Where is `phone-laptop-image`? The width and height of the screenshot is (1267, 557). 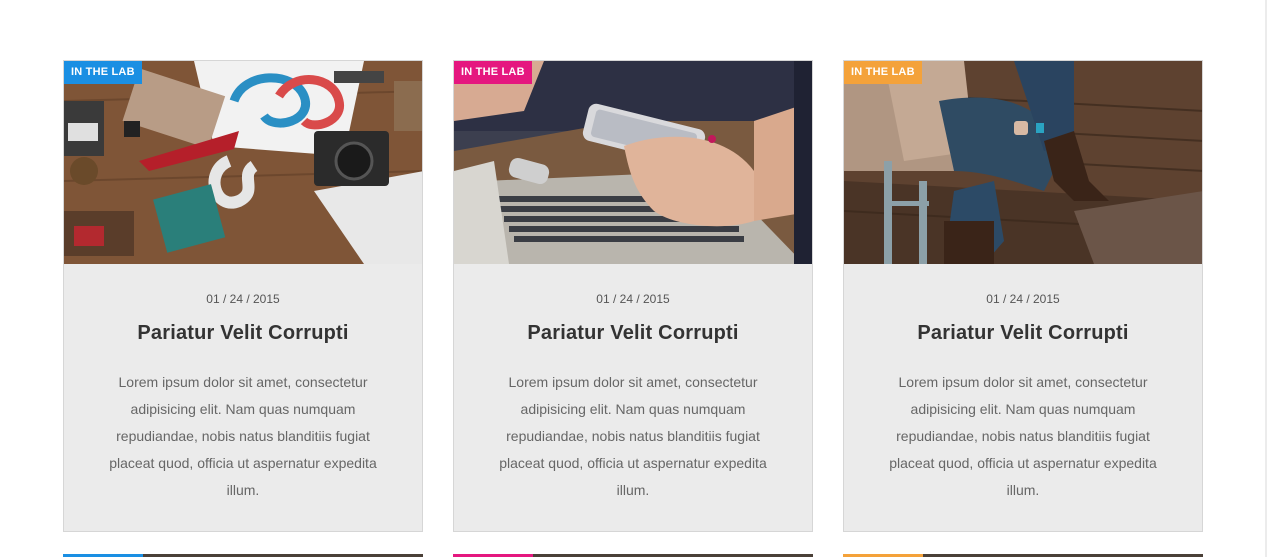
phone-laptop-image is located at coordinates (633, 162).